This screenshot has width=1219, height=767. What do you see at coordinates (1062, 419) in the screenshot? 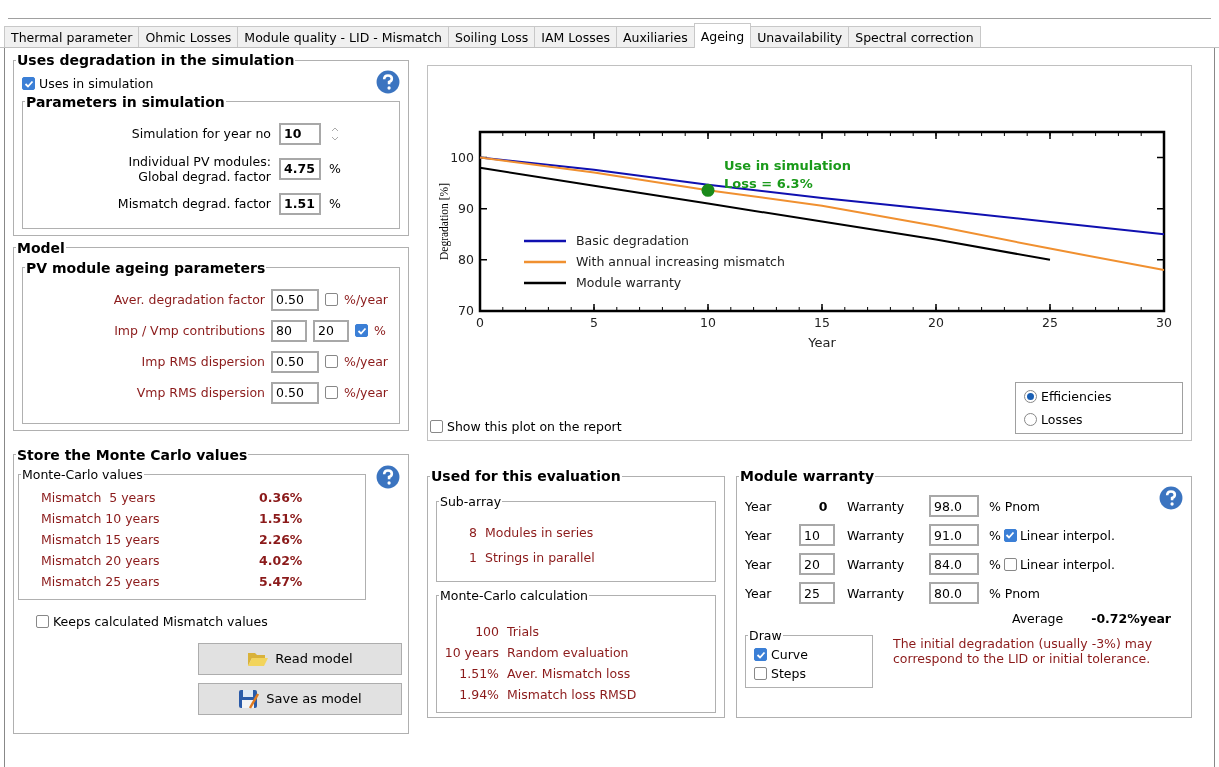
I see `radio-label: Losses` at bounding box center [1062, 419].